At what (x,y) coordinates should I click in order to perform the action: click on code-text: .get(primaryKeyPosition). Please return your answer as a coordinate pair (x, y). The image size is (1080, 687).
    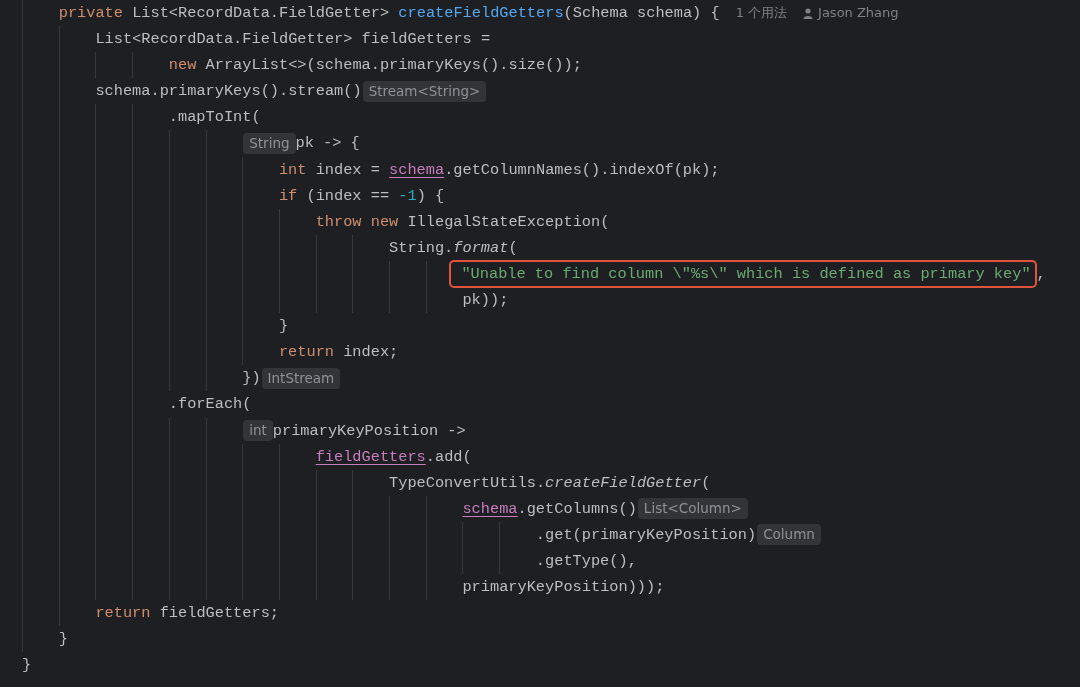
    Looking at the image, I should click on (646, 535).